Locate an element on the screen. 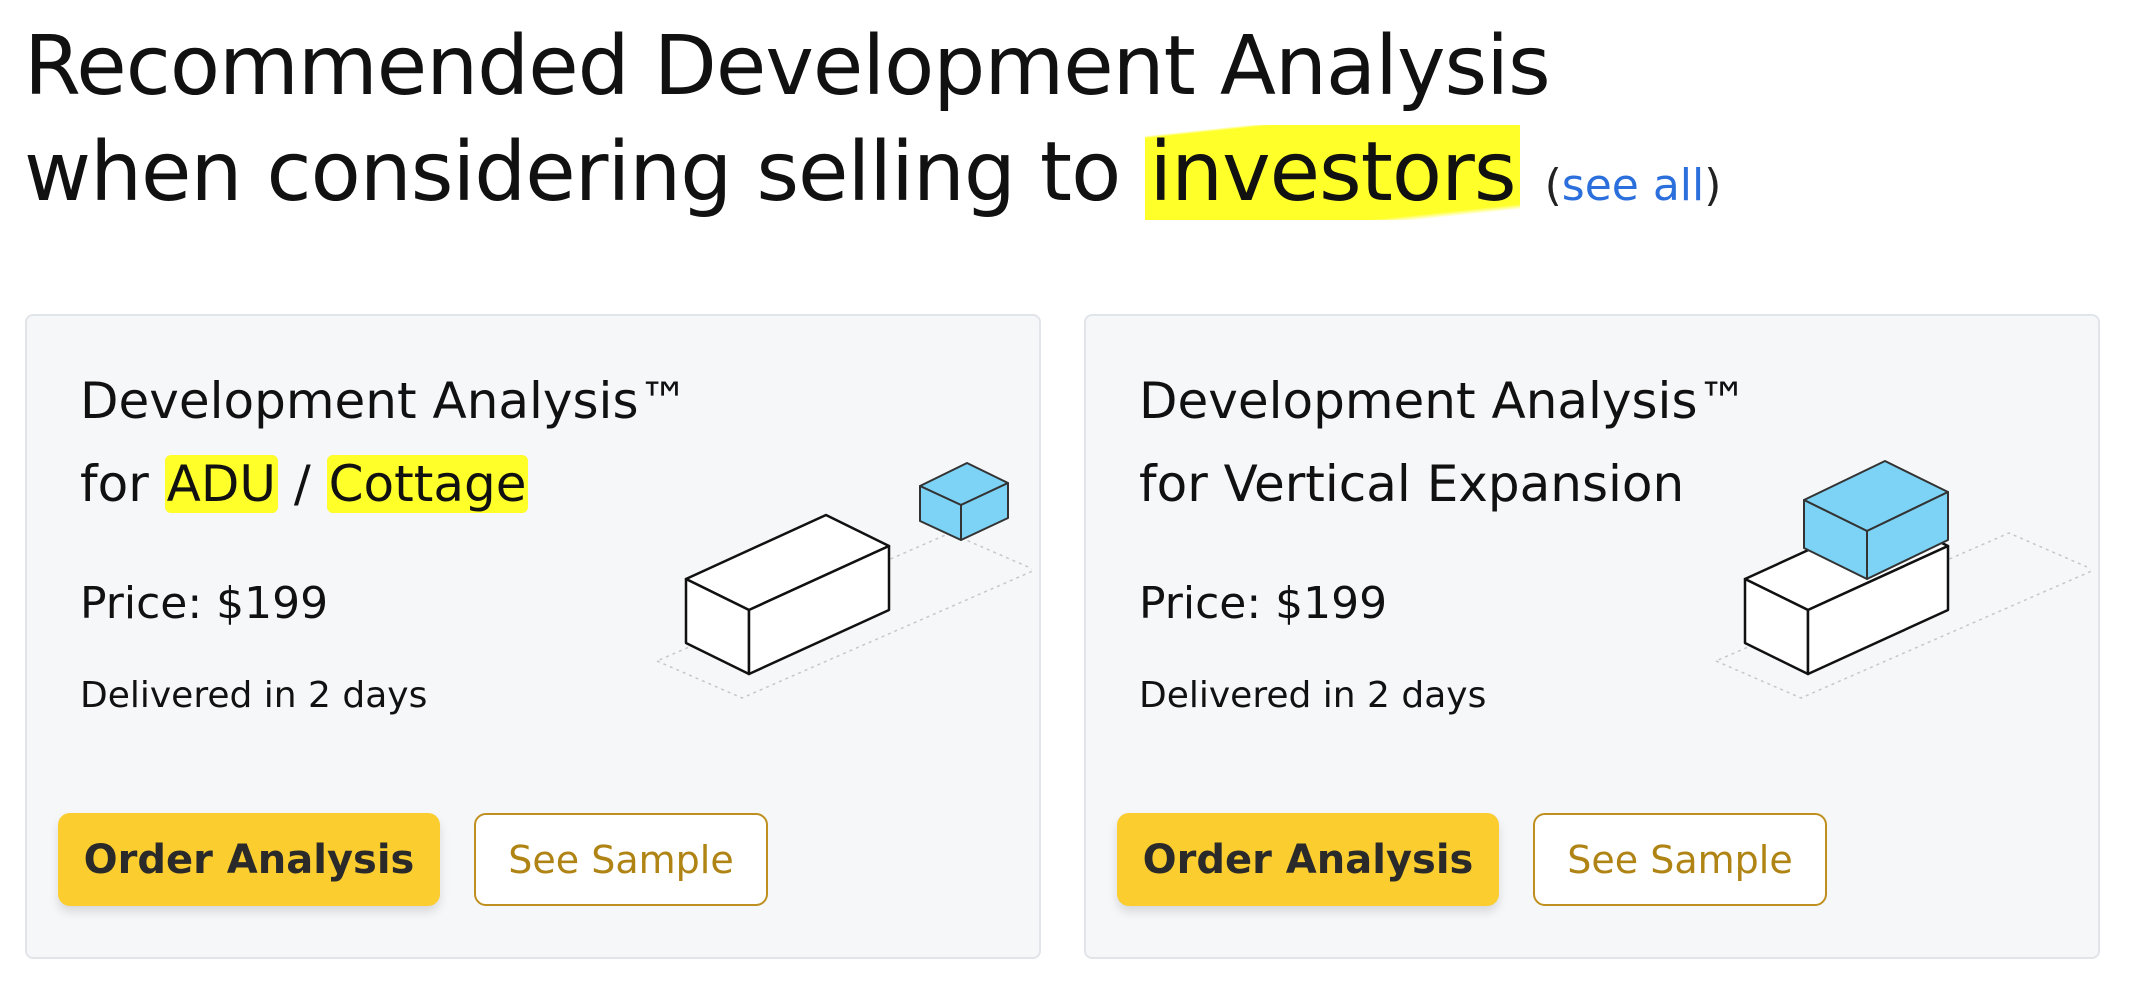 This screenshot has width=2137, height=995. see-all-wrapper: (see all) is located at coordinates (1633, 185).